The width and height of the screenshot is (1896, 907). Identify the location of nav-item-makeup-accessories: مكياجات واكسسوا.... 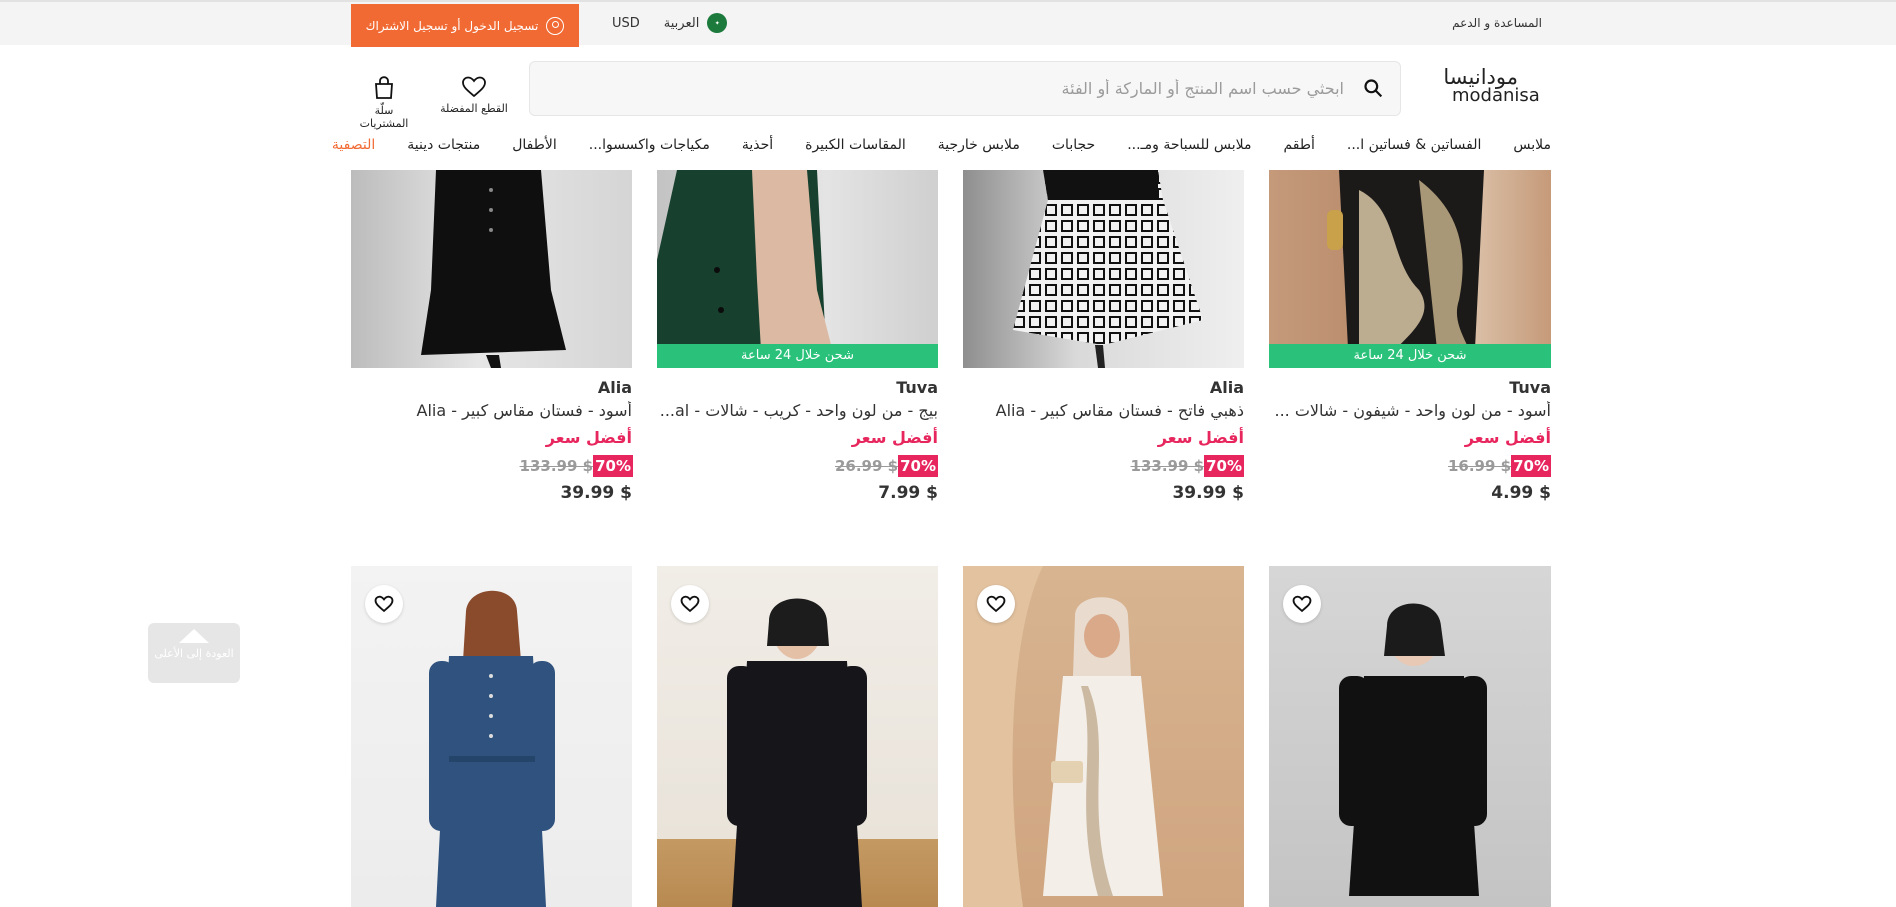
(649, 145).